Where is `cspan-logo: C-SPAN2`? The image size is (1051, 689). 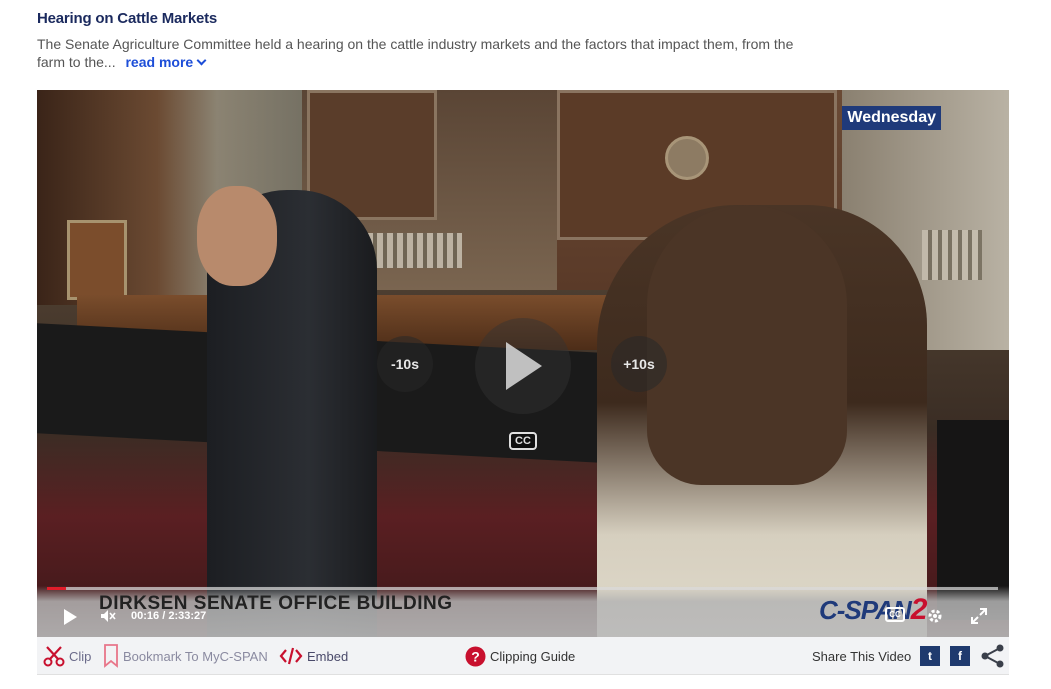
cspan-logo: C-SPAN2 is located at coordinates (873, 610).